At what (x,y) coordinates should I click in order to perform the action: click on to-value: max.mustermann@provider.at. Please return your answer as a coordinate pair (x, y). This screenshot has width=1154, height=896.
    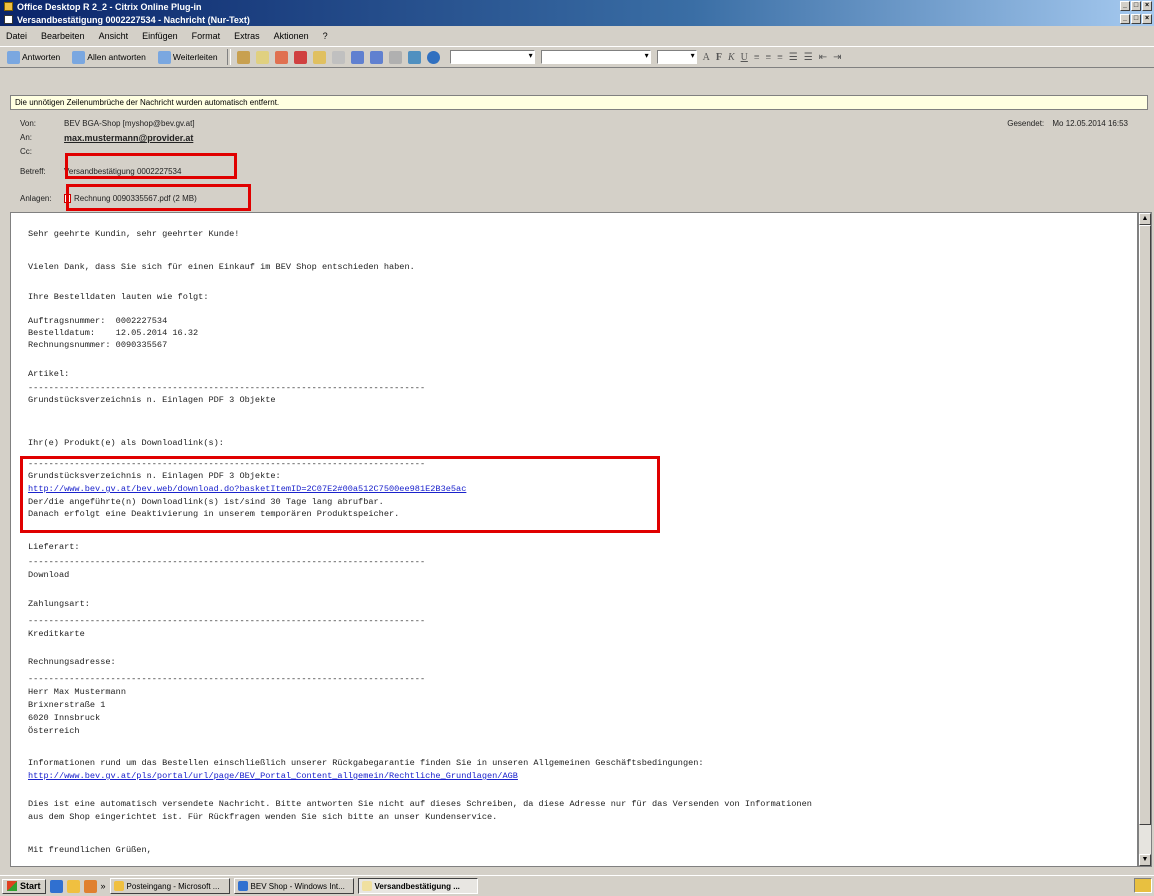
    Looking at the image, I should click on (128, 138).